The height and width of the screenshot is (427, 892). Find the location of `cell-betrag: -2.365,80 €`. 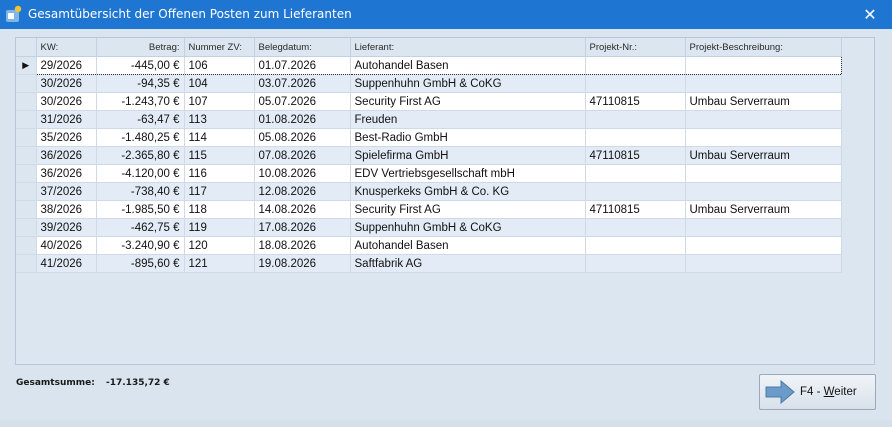

cell-betrag: -2.365,80 € is located at coordinates (140, 155).